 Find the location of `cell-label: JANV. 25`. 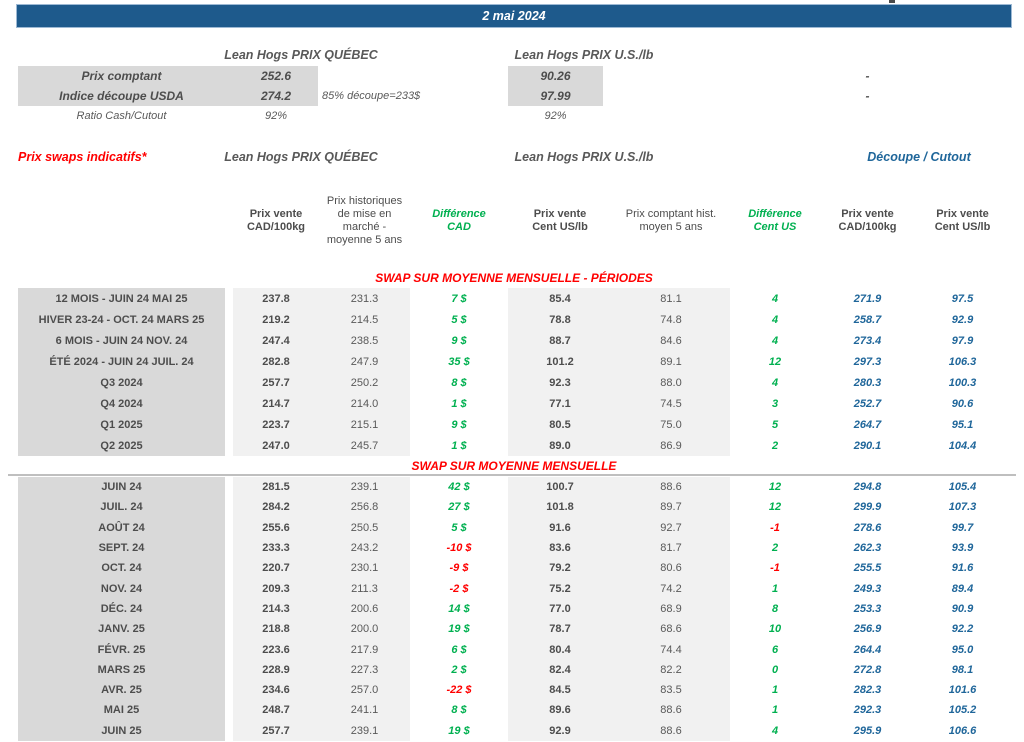

cell-label: JANV. 25 is located at coordinates (121, 629).